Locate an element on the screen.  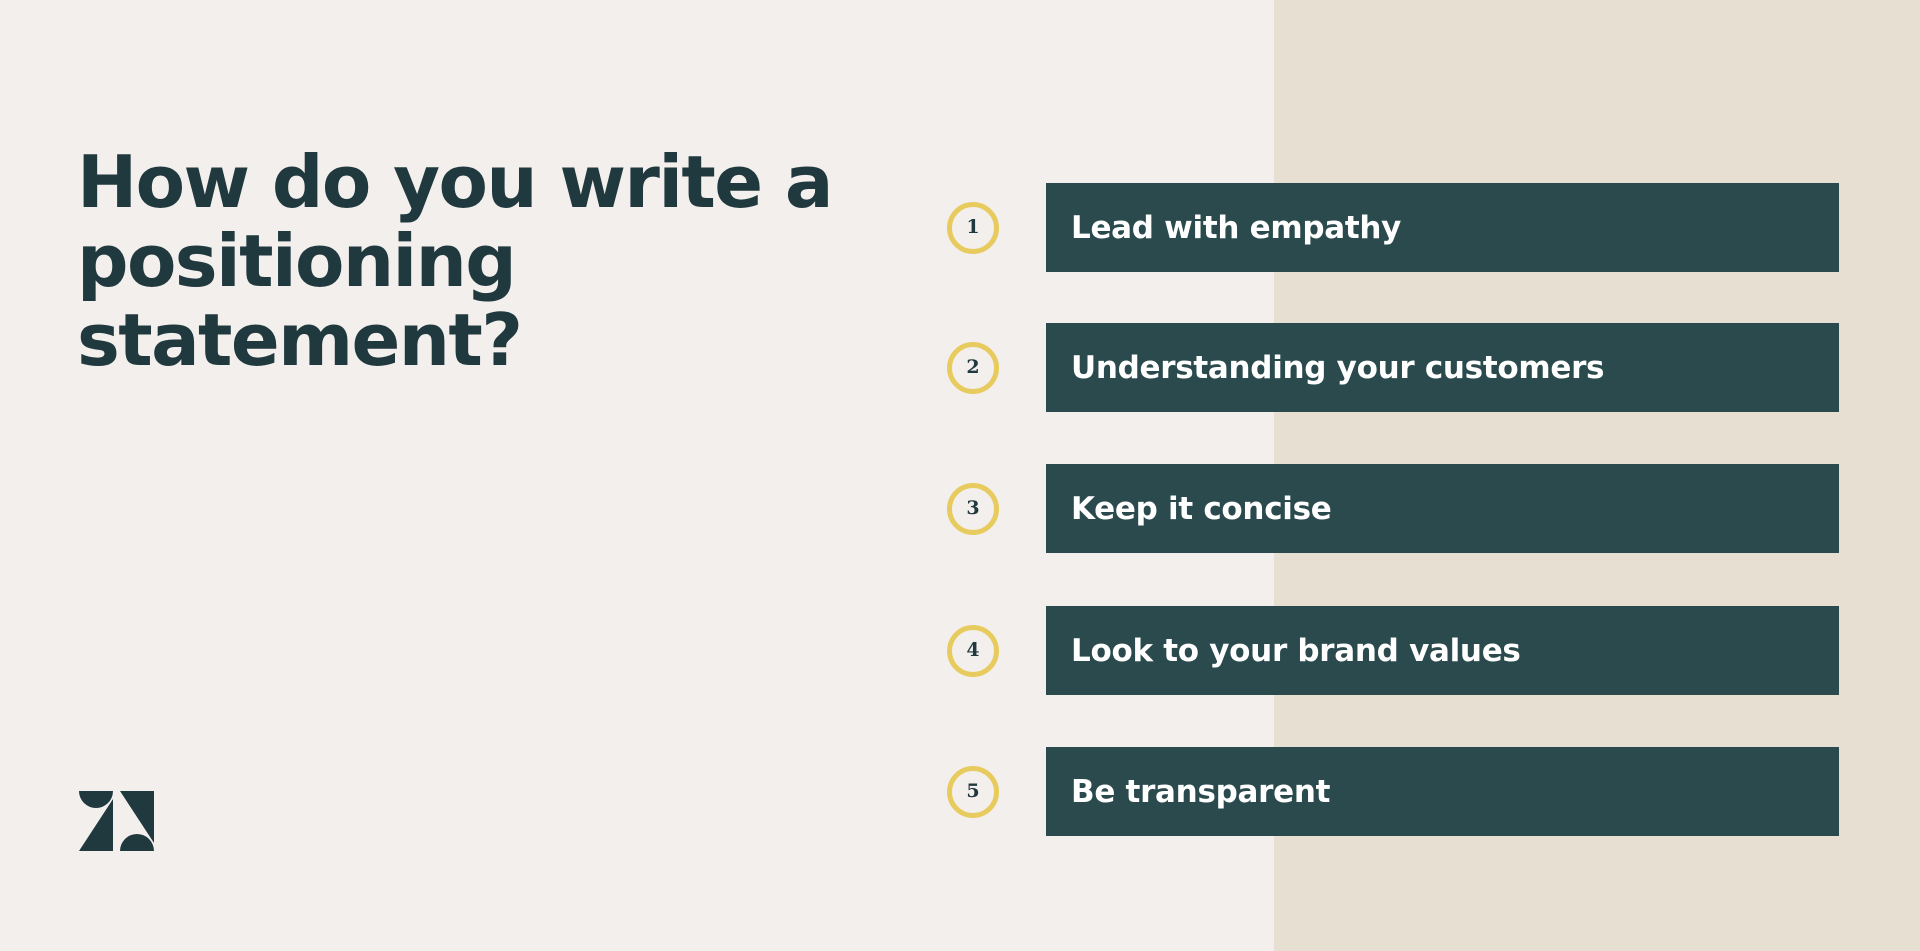
step-bar: Be transparent is located at coordinates (1442, 791).